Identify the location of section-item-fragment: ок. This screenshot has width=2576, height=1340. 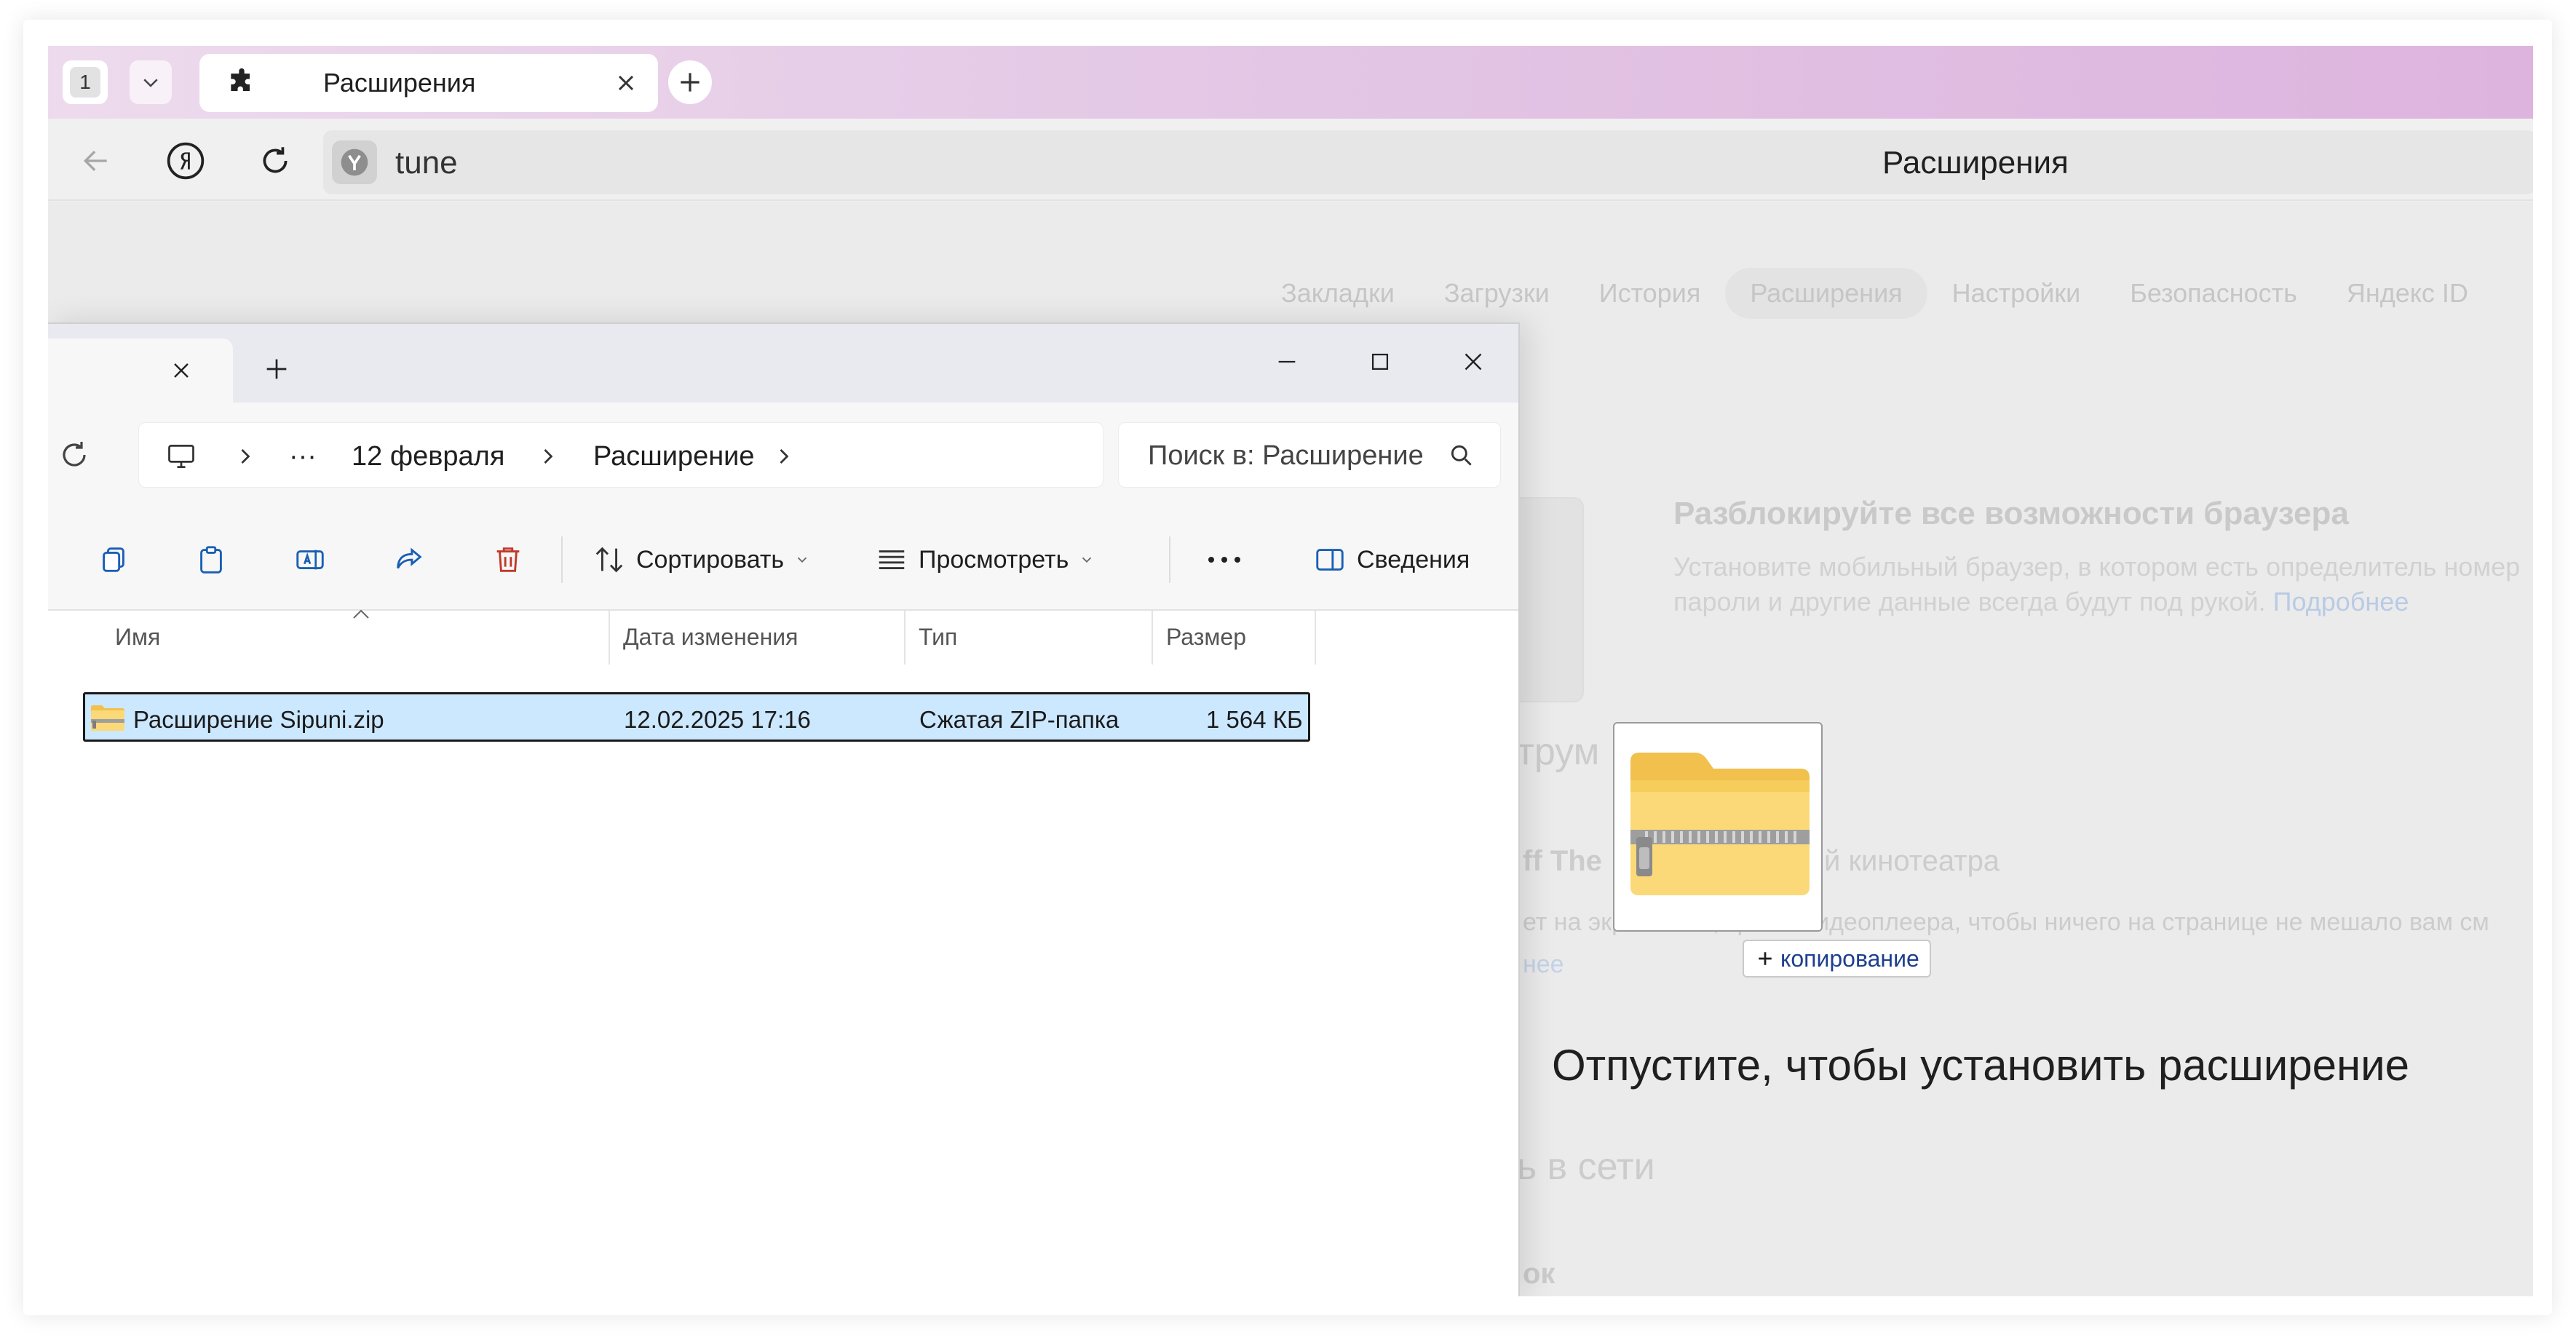
(1539, 1274).